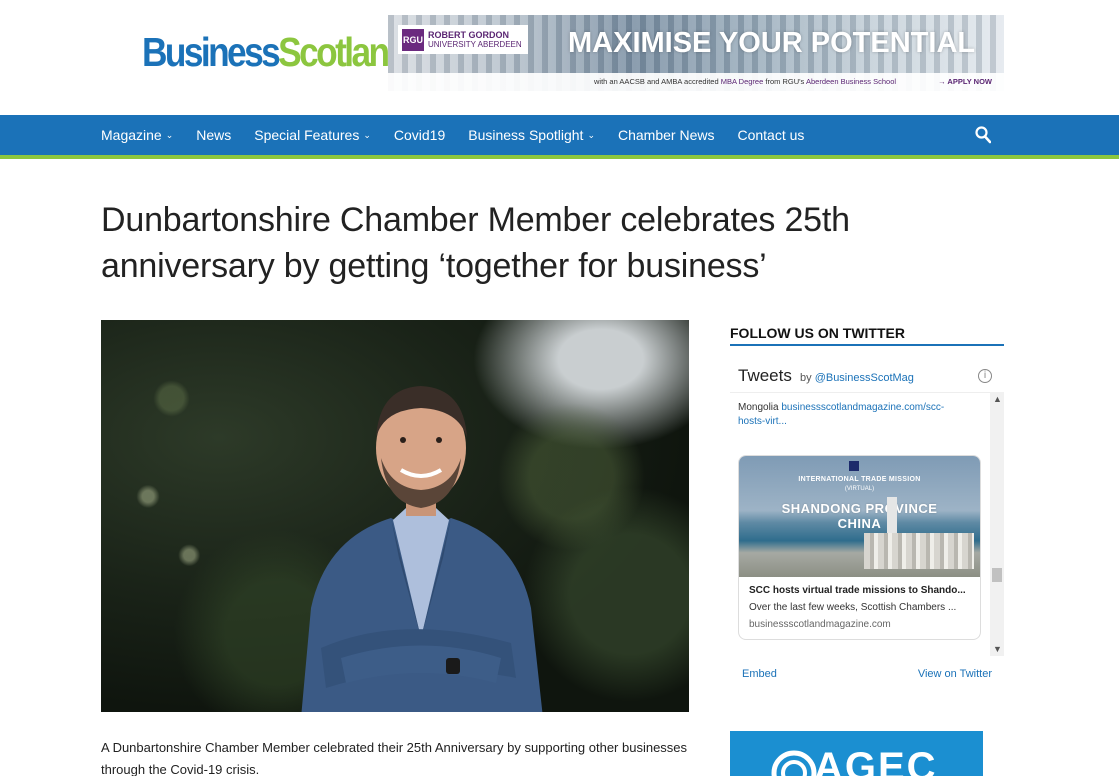 This screenshot has height=776, width=1119. I want to click on widget-footer: Embed View on Twitter, so click(867, 674).